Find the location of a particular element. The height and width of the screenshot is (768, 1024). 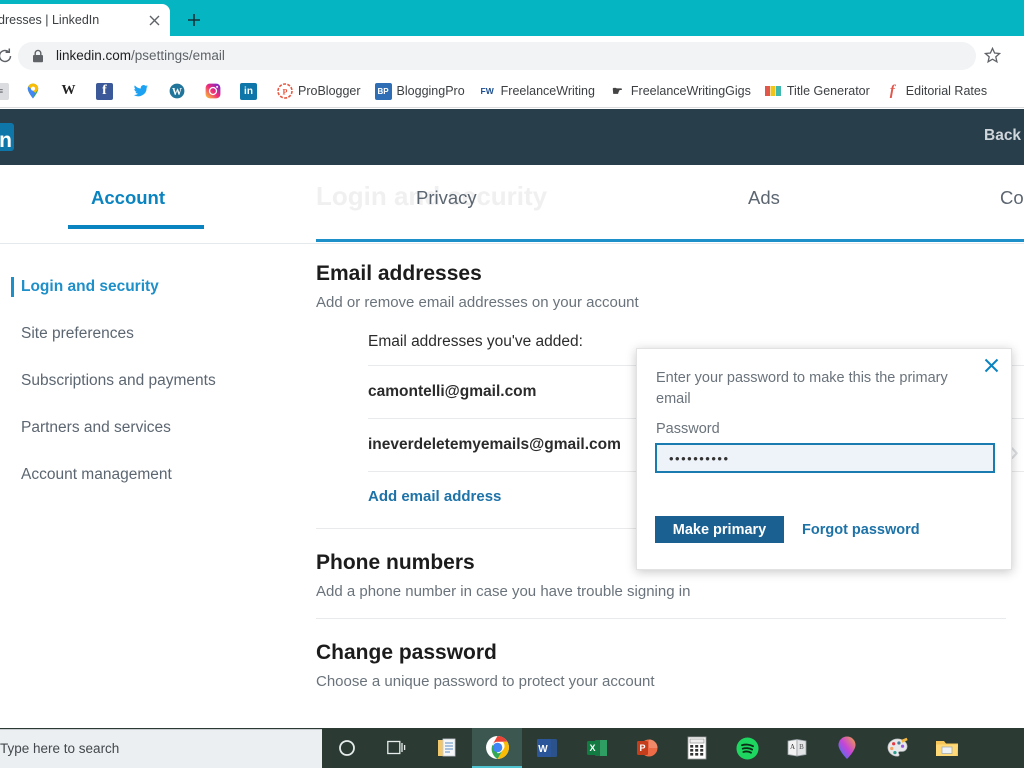

freelancewriting-icon: FW is located at coordinates (487, 91).